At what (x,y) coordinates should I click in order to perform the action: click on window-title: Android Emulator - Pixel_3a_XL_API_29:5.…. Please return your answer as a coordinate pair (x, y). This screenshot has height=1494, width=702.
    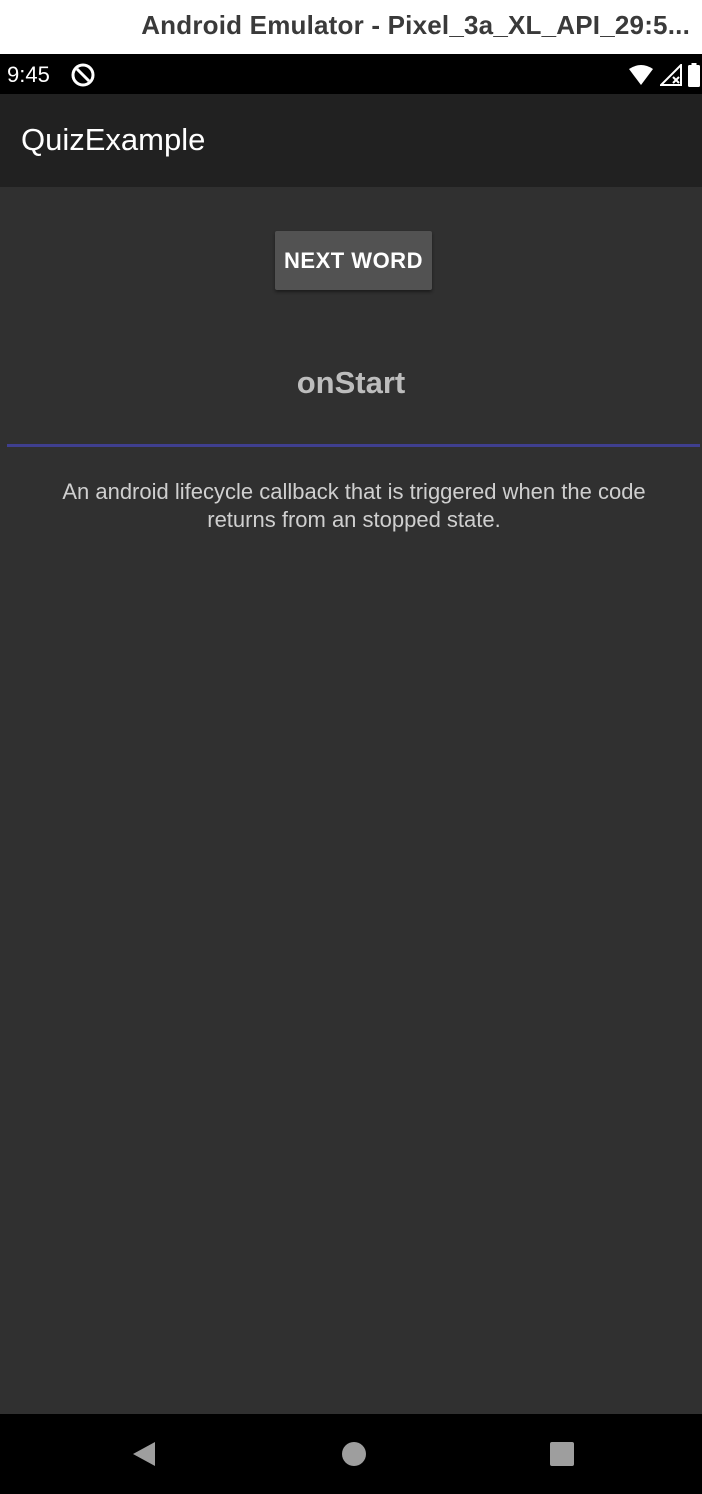
    Looking at the image, I should click on (415, 25).